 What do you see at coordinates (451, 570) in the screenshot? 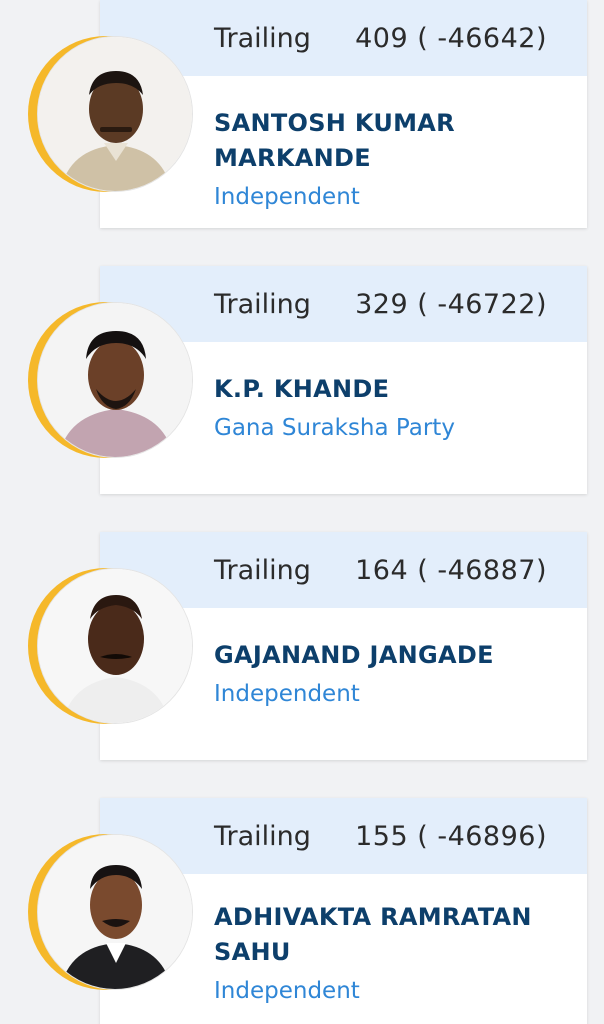
I see `vote-count: 164 ( -46887)` at bounding box center [451, 570].